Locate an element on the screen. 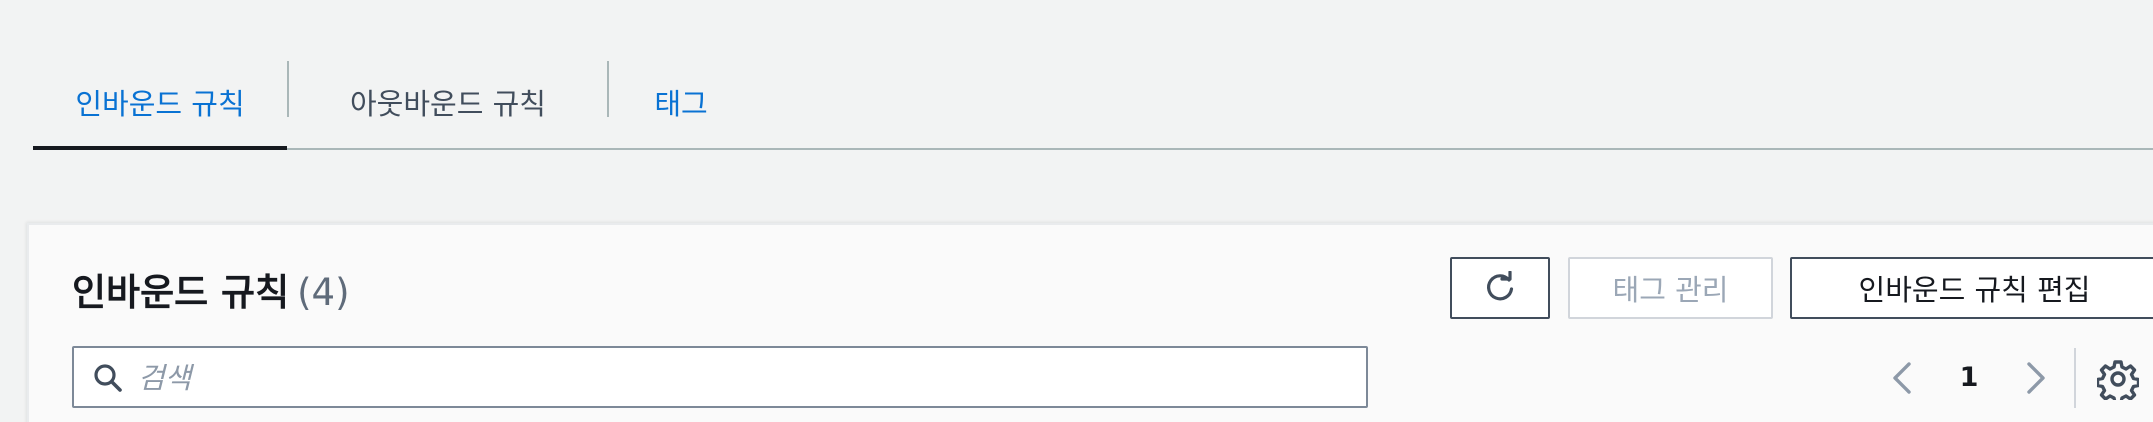  panel-title-text: 인바운드 규칙 is located at coordinates (181, 292).